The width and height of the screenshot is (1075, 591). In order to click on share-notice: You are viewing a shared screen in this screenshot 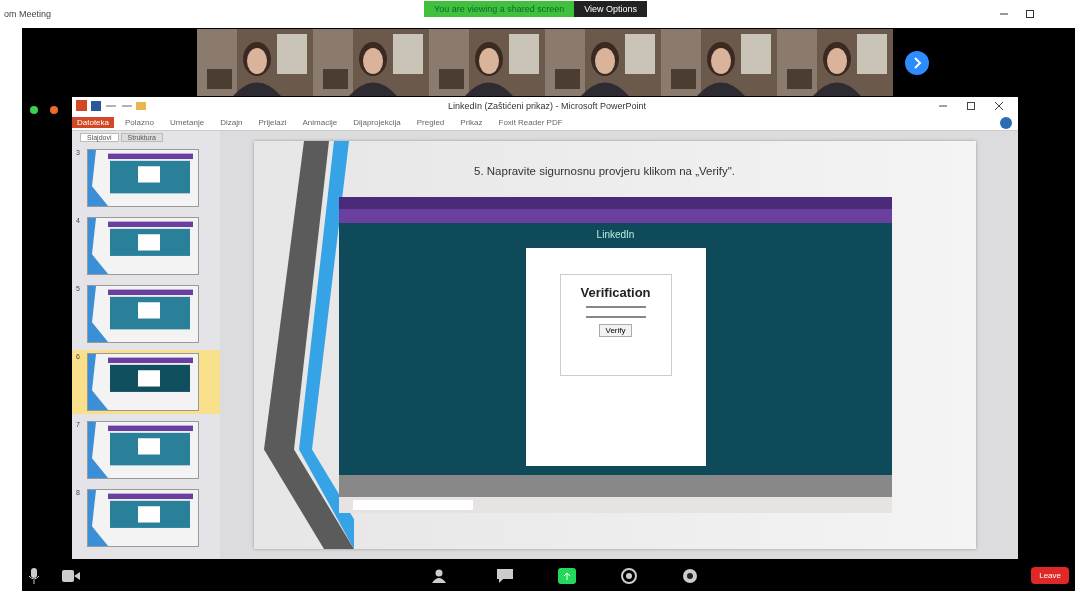, I will do `click(499, 9)`.